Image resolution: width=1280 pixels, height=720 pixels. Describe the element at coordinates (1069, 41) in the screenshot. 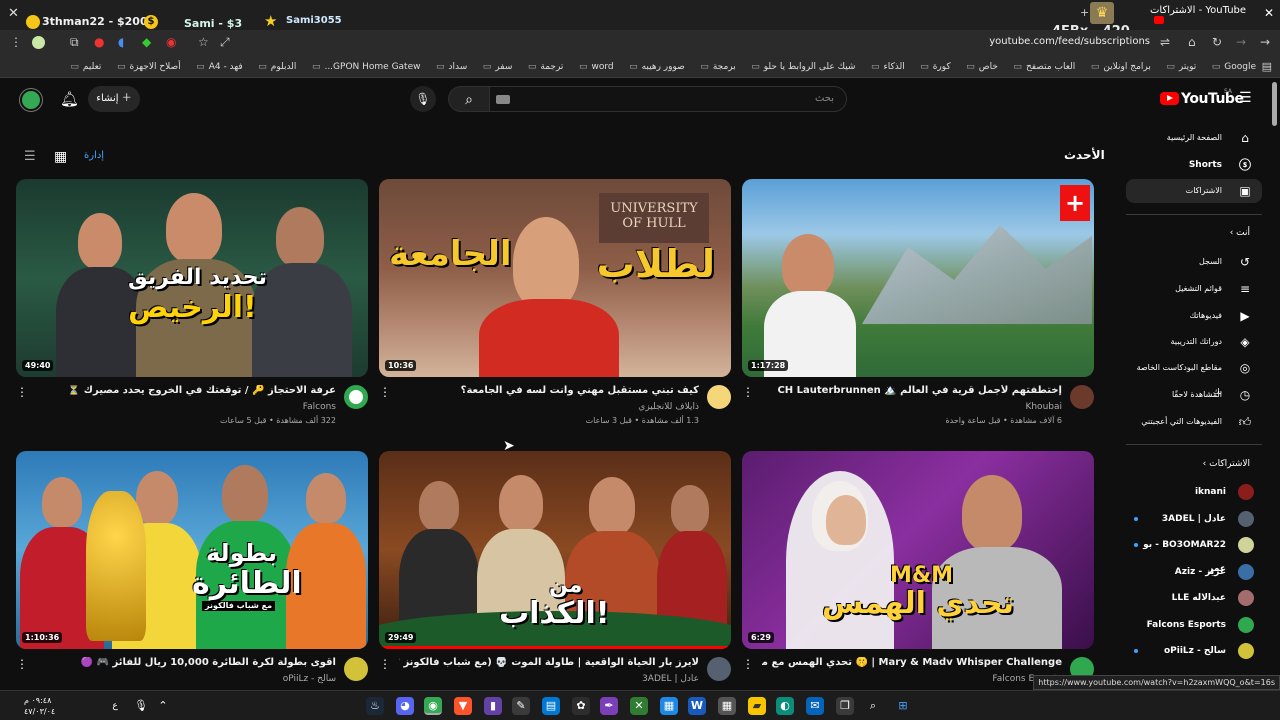

I see `url-field: youtube.com/feed/subscriptions` at that location.